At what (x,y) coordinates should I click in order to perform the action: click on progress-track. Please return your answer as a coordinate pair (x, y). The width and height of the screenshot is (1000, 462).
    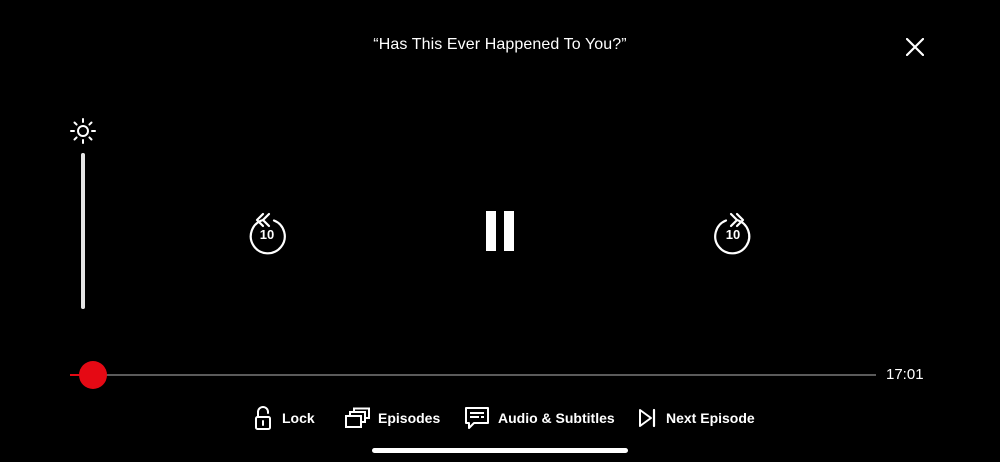
    Looking at the image, I should click on (473, 375).